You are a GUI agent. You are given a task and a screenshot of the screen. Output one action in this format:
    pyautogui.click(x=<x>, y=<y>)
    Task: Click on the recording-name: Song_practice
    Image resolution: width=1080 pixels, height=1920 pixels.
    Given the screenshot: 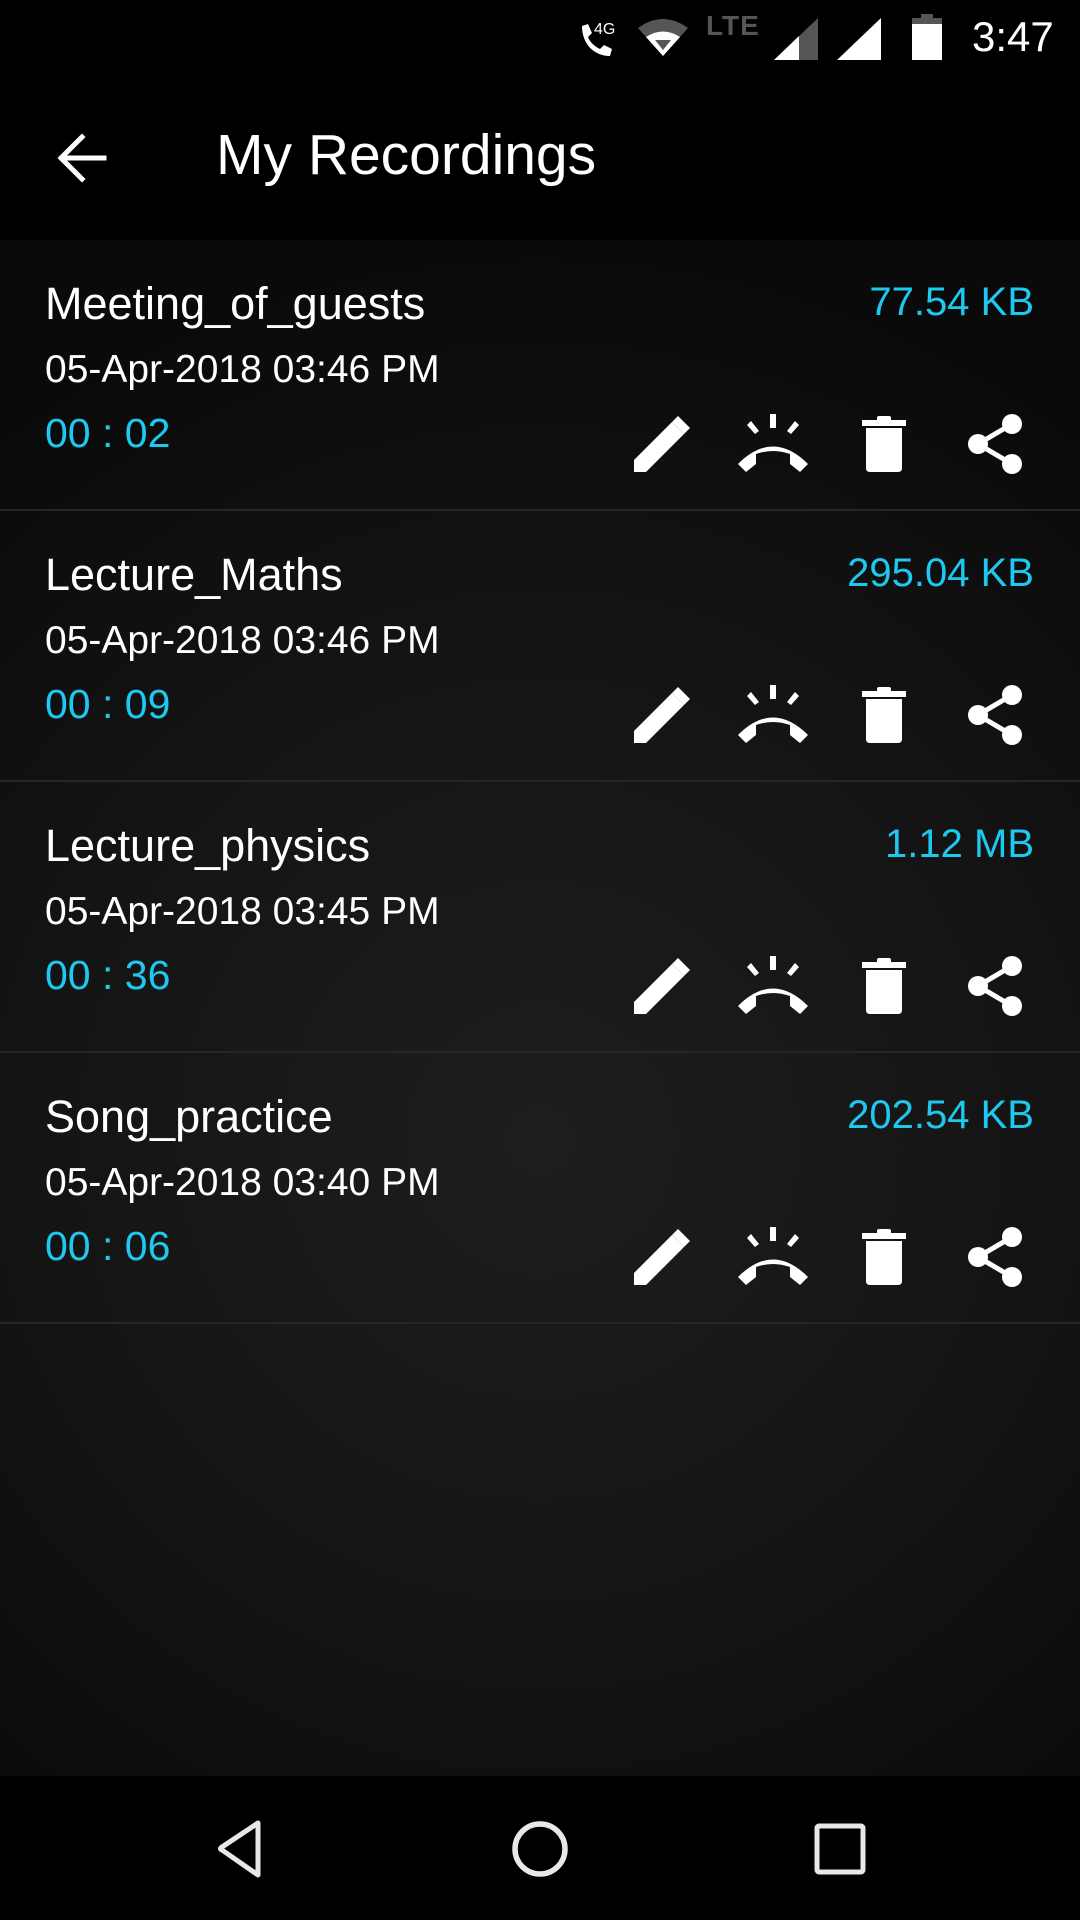 What is the action you would take?
    pyautogui.click(x=189, y=1116)
    